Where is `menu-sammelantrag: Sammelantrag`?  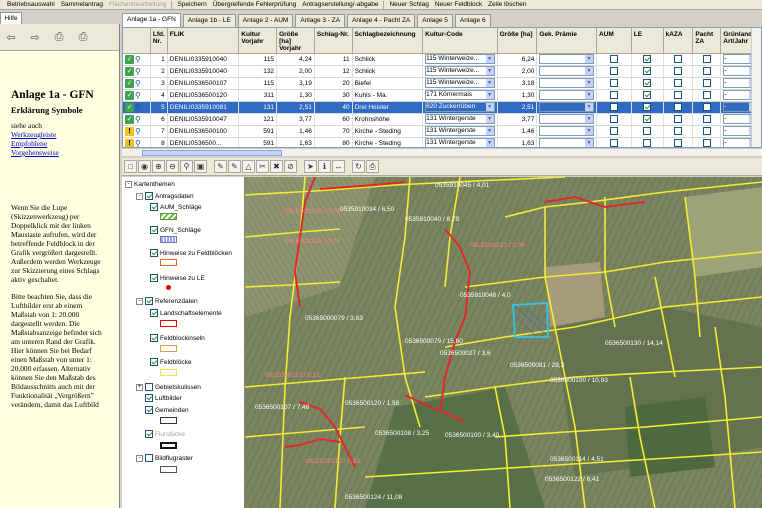 menu-sammelantrag: Sammelantrag is located at coordinates (82, 4).